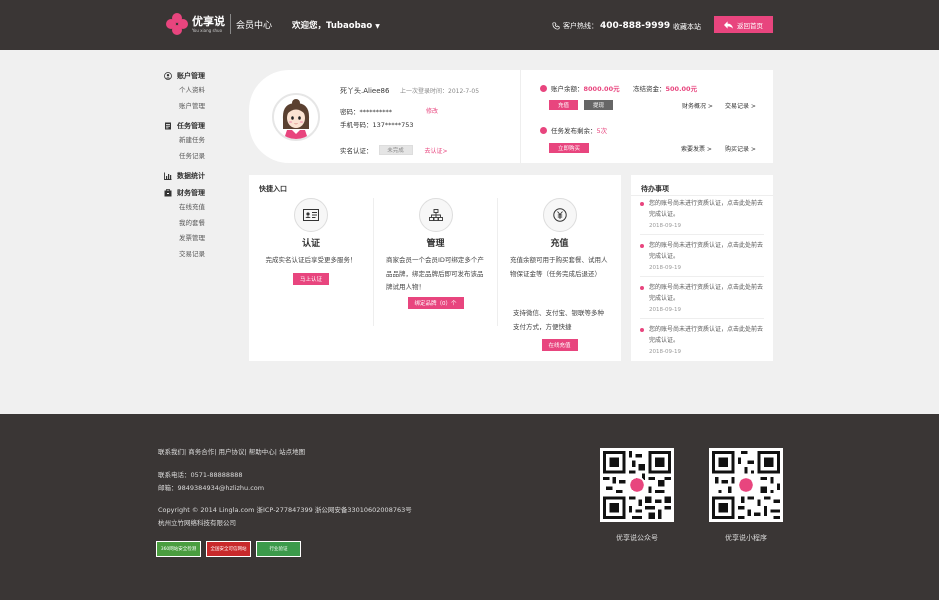  Describe the element at coordinates (356, 151) in the screenshot. I see `verify-label: 实名认证：` at that location.